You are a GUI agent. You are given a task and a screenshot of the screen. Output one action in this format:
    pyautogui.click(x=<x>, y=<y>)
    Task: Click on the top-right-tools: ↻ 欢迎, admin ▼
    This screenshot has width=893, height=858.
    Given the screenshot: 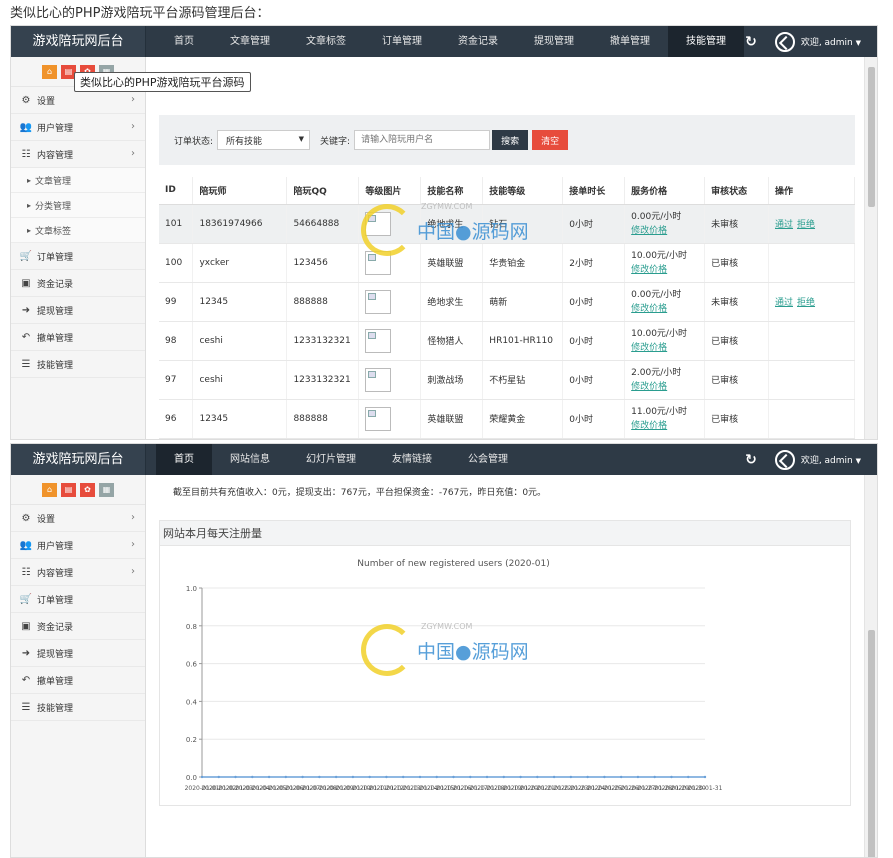 What is the action you would take?
    pyautogui.click(x=811, y=459)
    